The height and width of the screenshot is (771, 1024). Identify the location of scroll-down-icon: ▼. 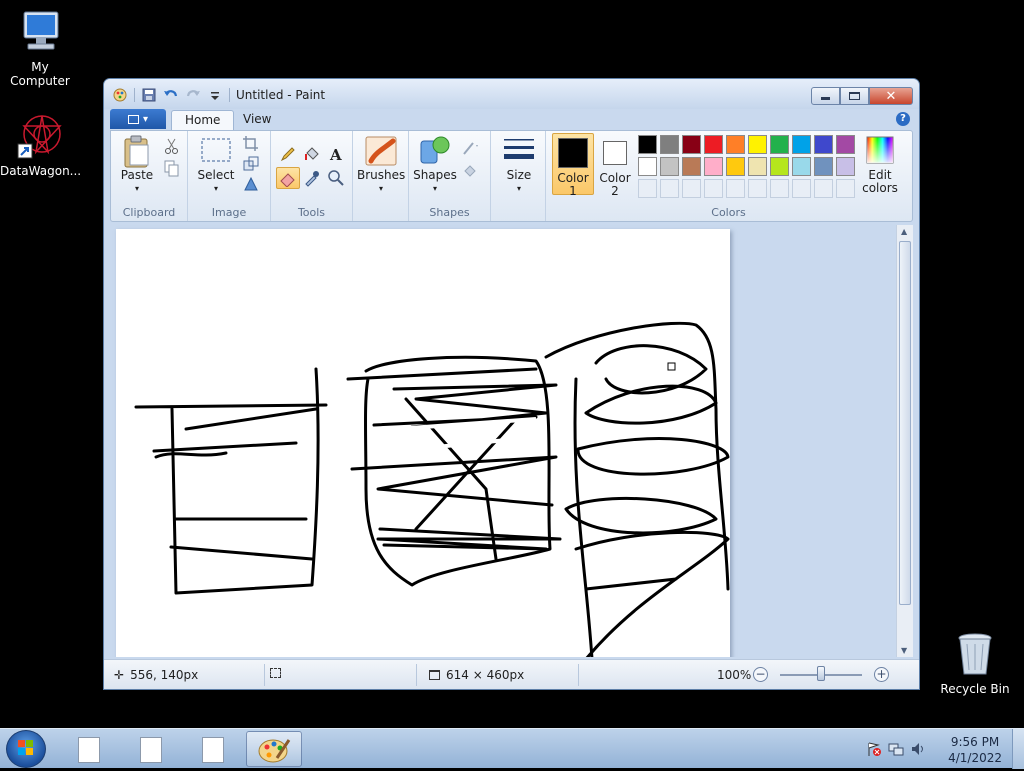
(904, 650).